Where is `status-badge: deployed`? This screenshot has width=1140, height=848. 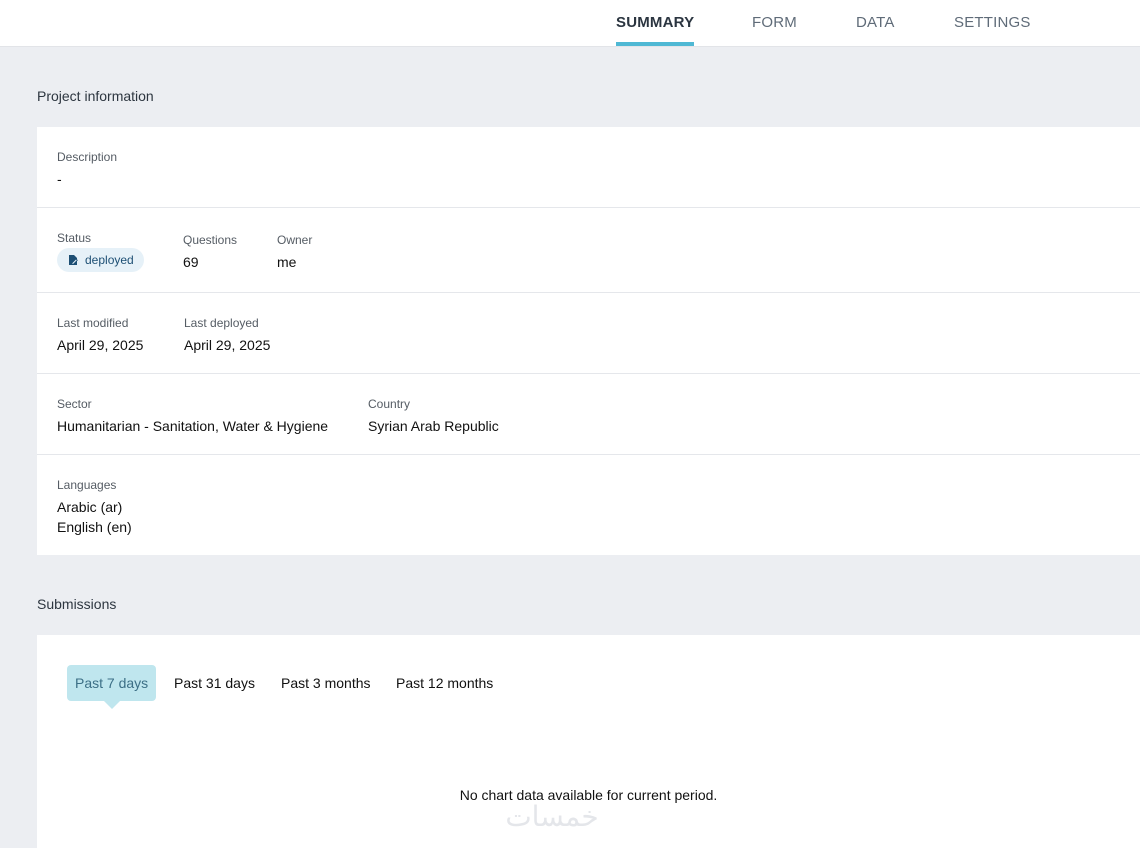
status-badge: deployed is located at coordinates (100, 260).